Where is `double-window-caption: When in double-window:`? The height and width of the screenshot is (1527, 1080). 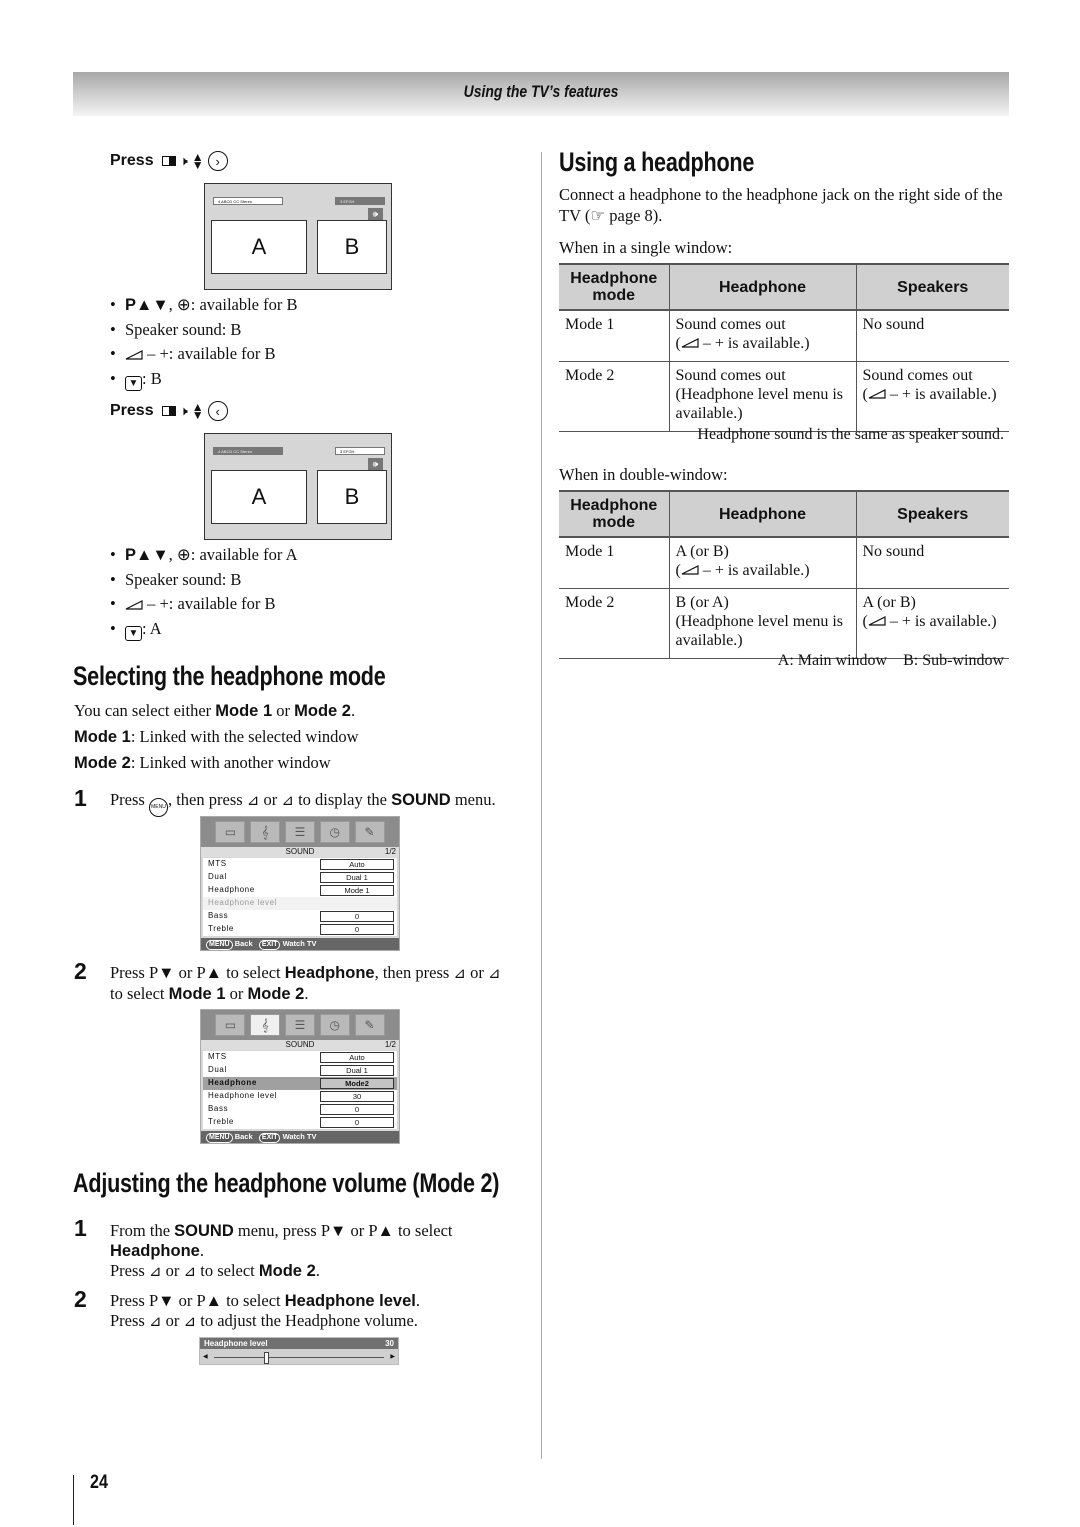
double-window-caption: When in double-window: is located at coordinates (643, 474).